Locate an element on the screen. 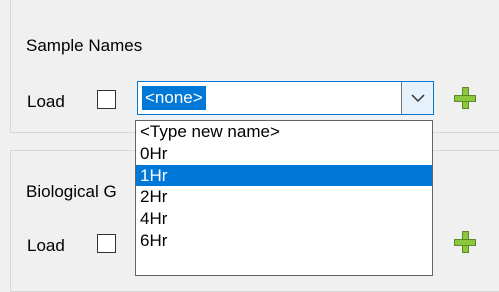  biological-groups-load-checkbox is located at coordinates (106, 243).